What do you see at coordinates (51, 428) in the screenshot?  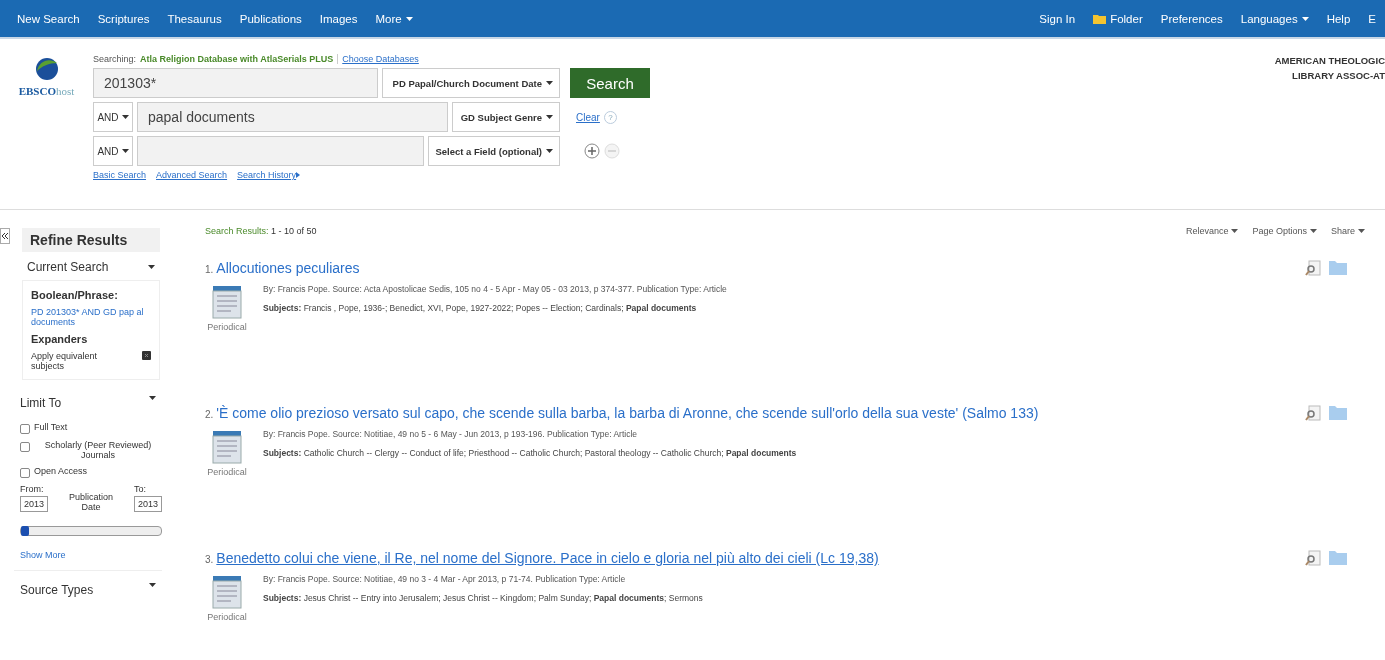 I see `checkbox-label: Full Text` at bounding box center [51, 428].